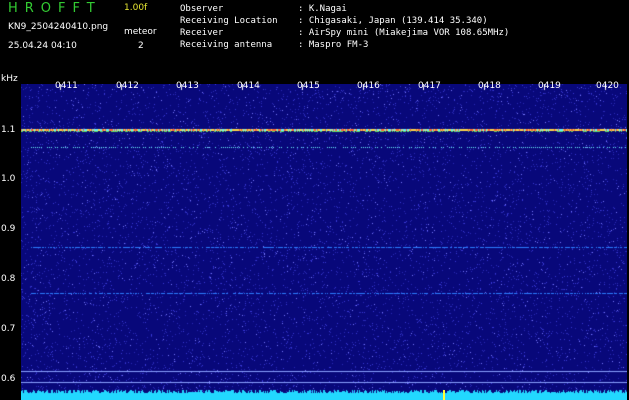  I want to click on info-location-value: : Chigasaki, Japan (139.414 35.340), so click(393, 21).